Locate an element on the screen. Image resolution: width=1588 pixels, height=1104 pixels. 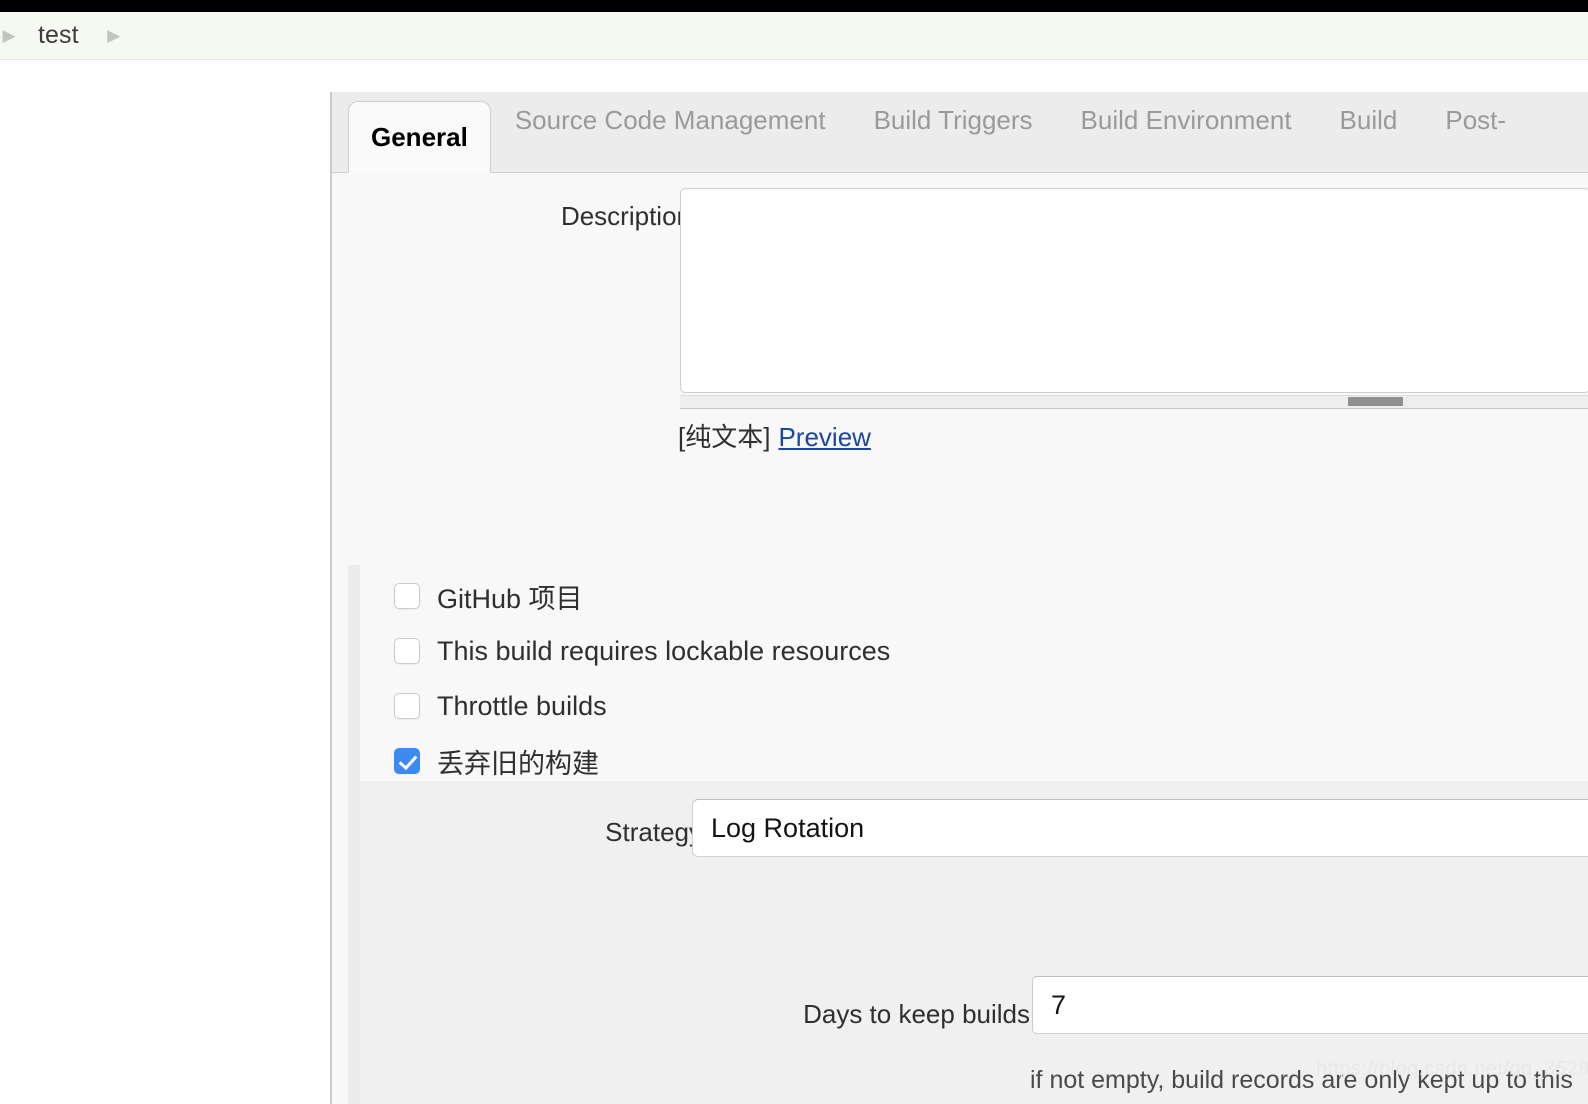
tab-general: General is located at coordinates (419, 137).